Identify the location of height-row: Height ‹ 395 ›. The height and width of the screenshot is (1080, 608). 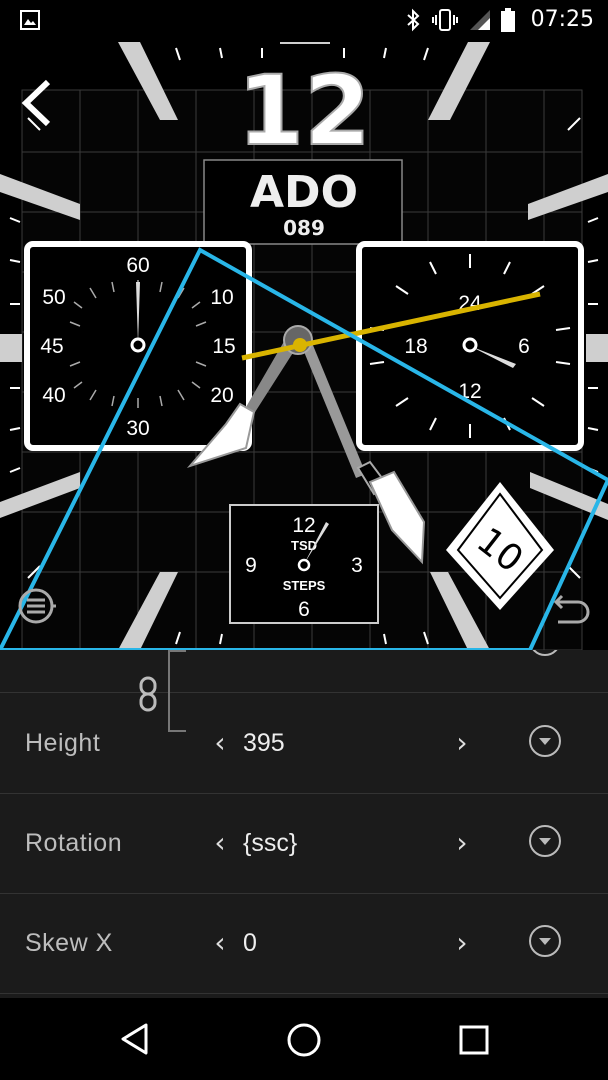
(304, 743).